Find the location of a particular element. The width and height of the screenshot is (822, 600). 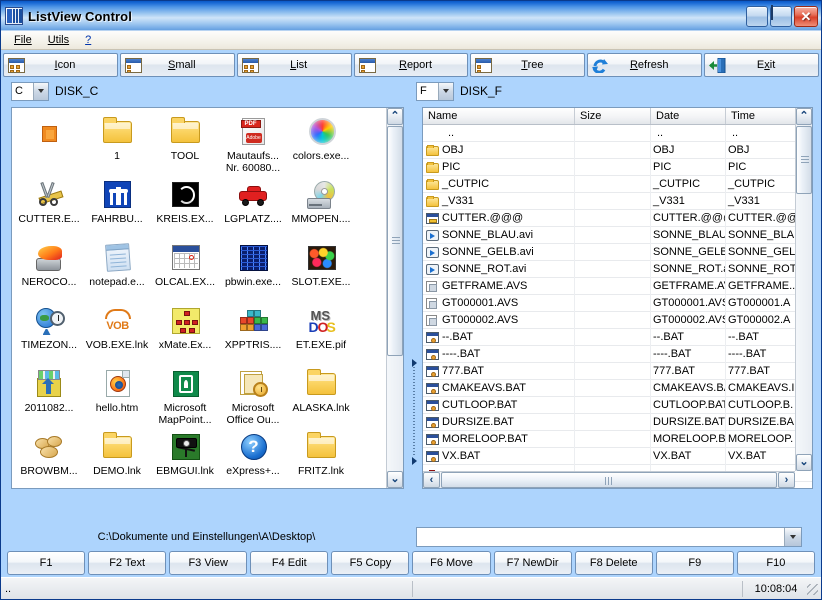

table-row: DURSIZE.BAT DURSIZE.BAT DURSIZE.BA is located at coordinates (617, 422).